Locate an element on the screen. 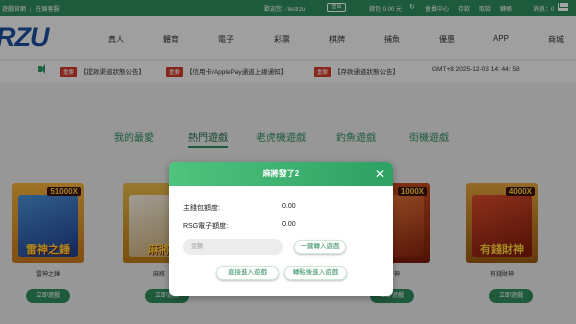 The width and height of the screenshot is (576, 324). main-wallet-label: 主錢包額度: is located at coordinates (201, 208).